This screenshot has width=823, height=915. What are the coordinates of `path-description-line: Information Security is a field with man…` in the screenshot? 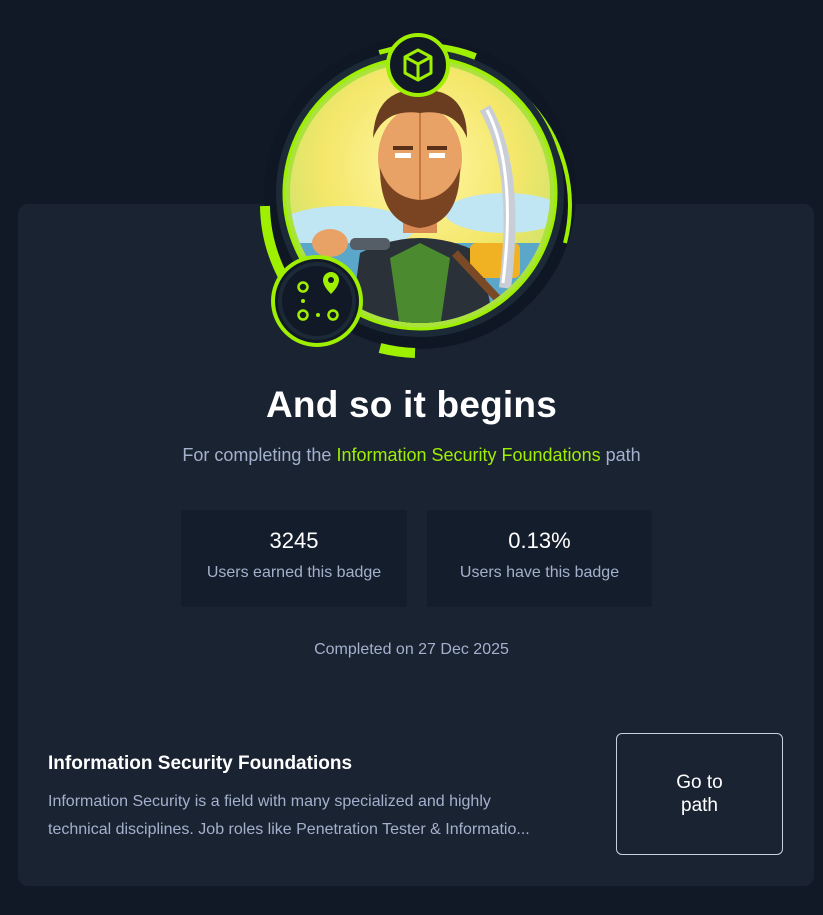 It's located at (269, 801).